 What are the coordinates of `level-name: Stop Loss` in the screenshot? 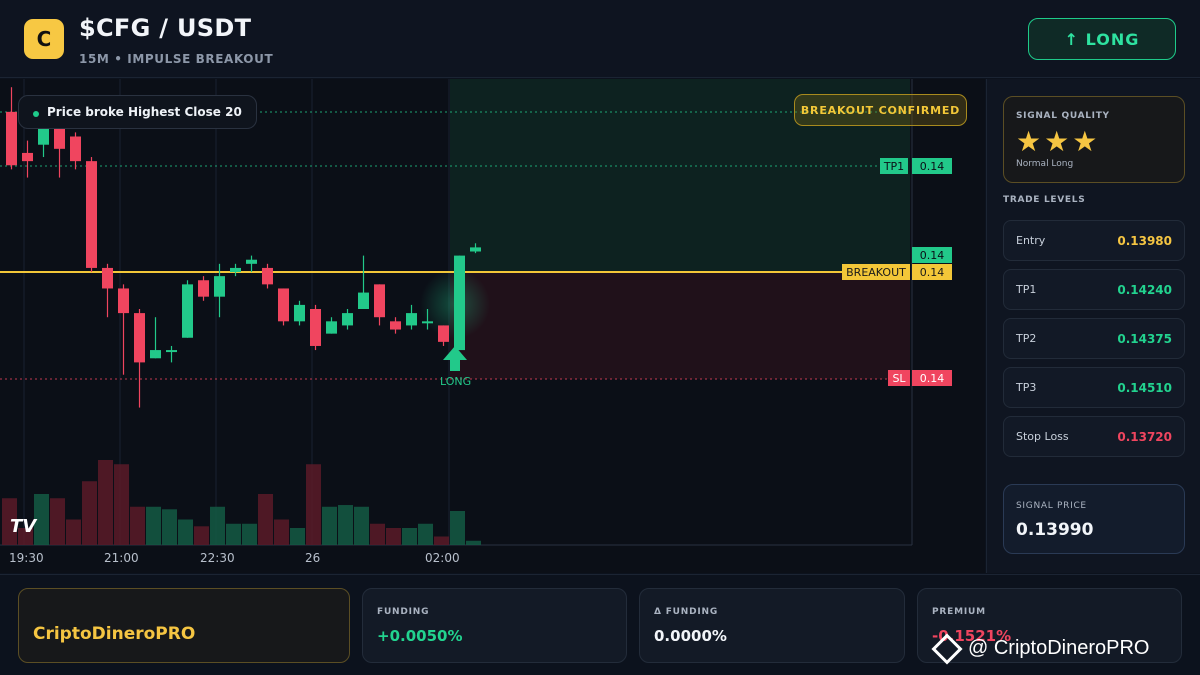 It's located at (1042, 436).